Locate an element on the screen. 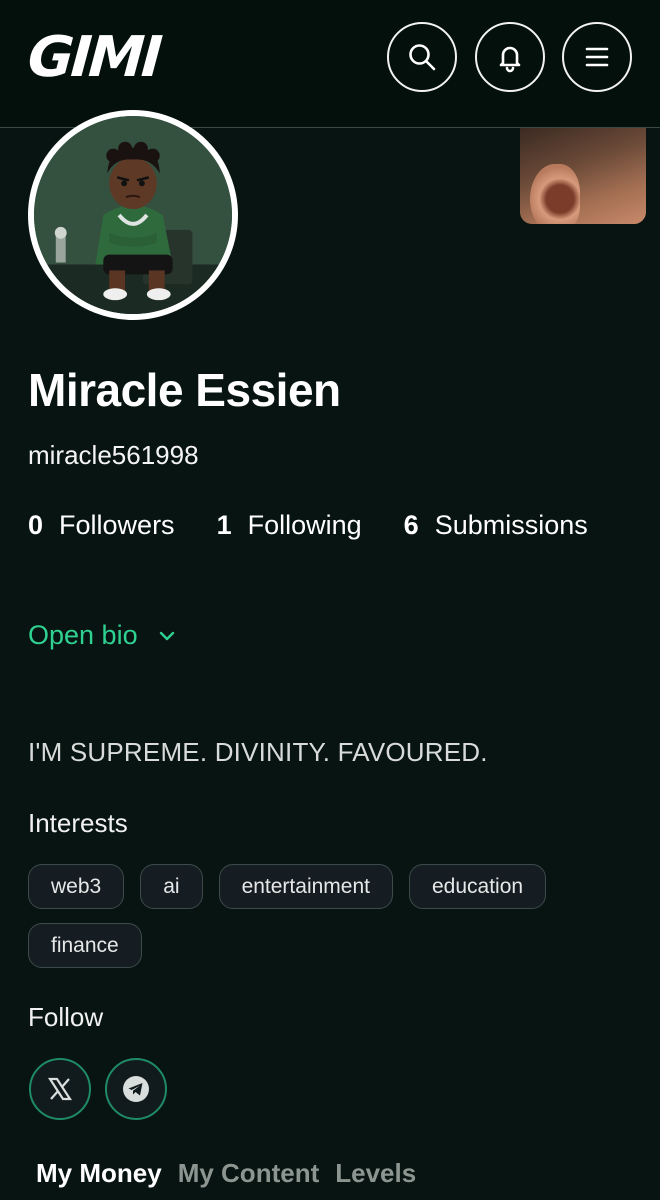  cover-image-ear is located at coordinates (555, 194).